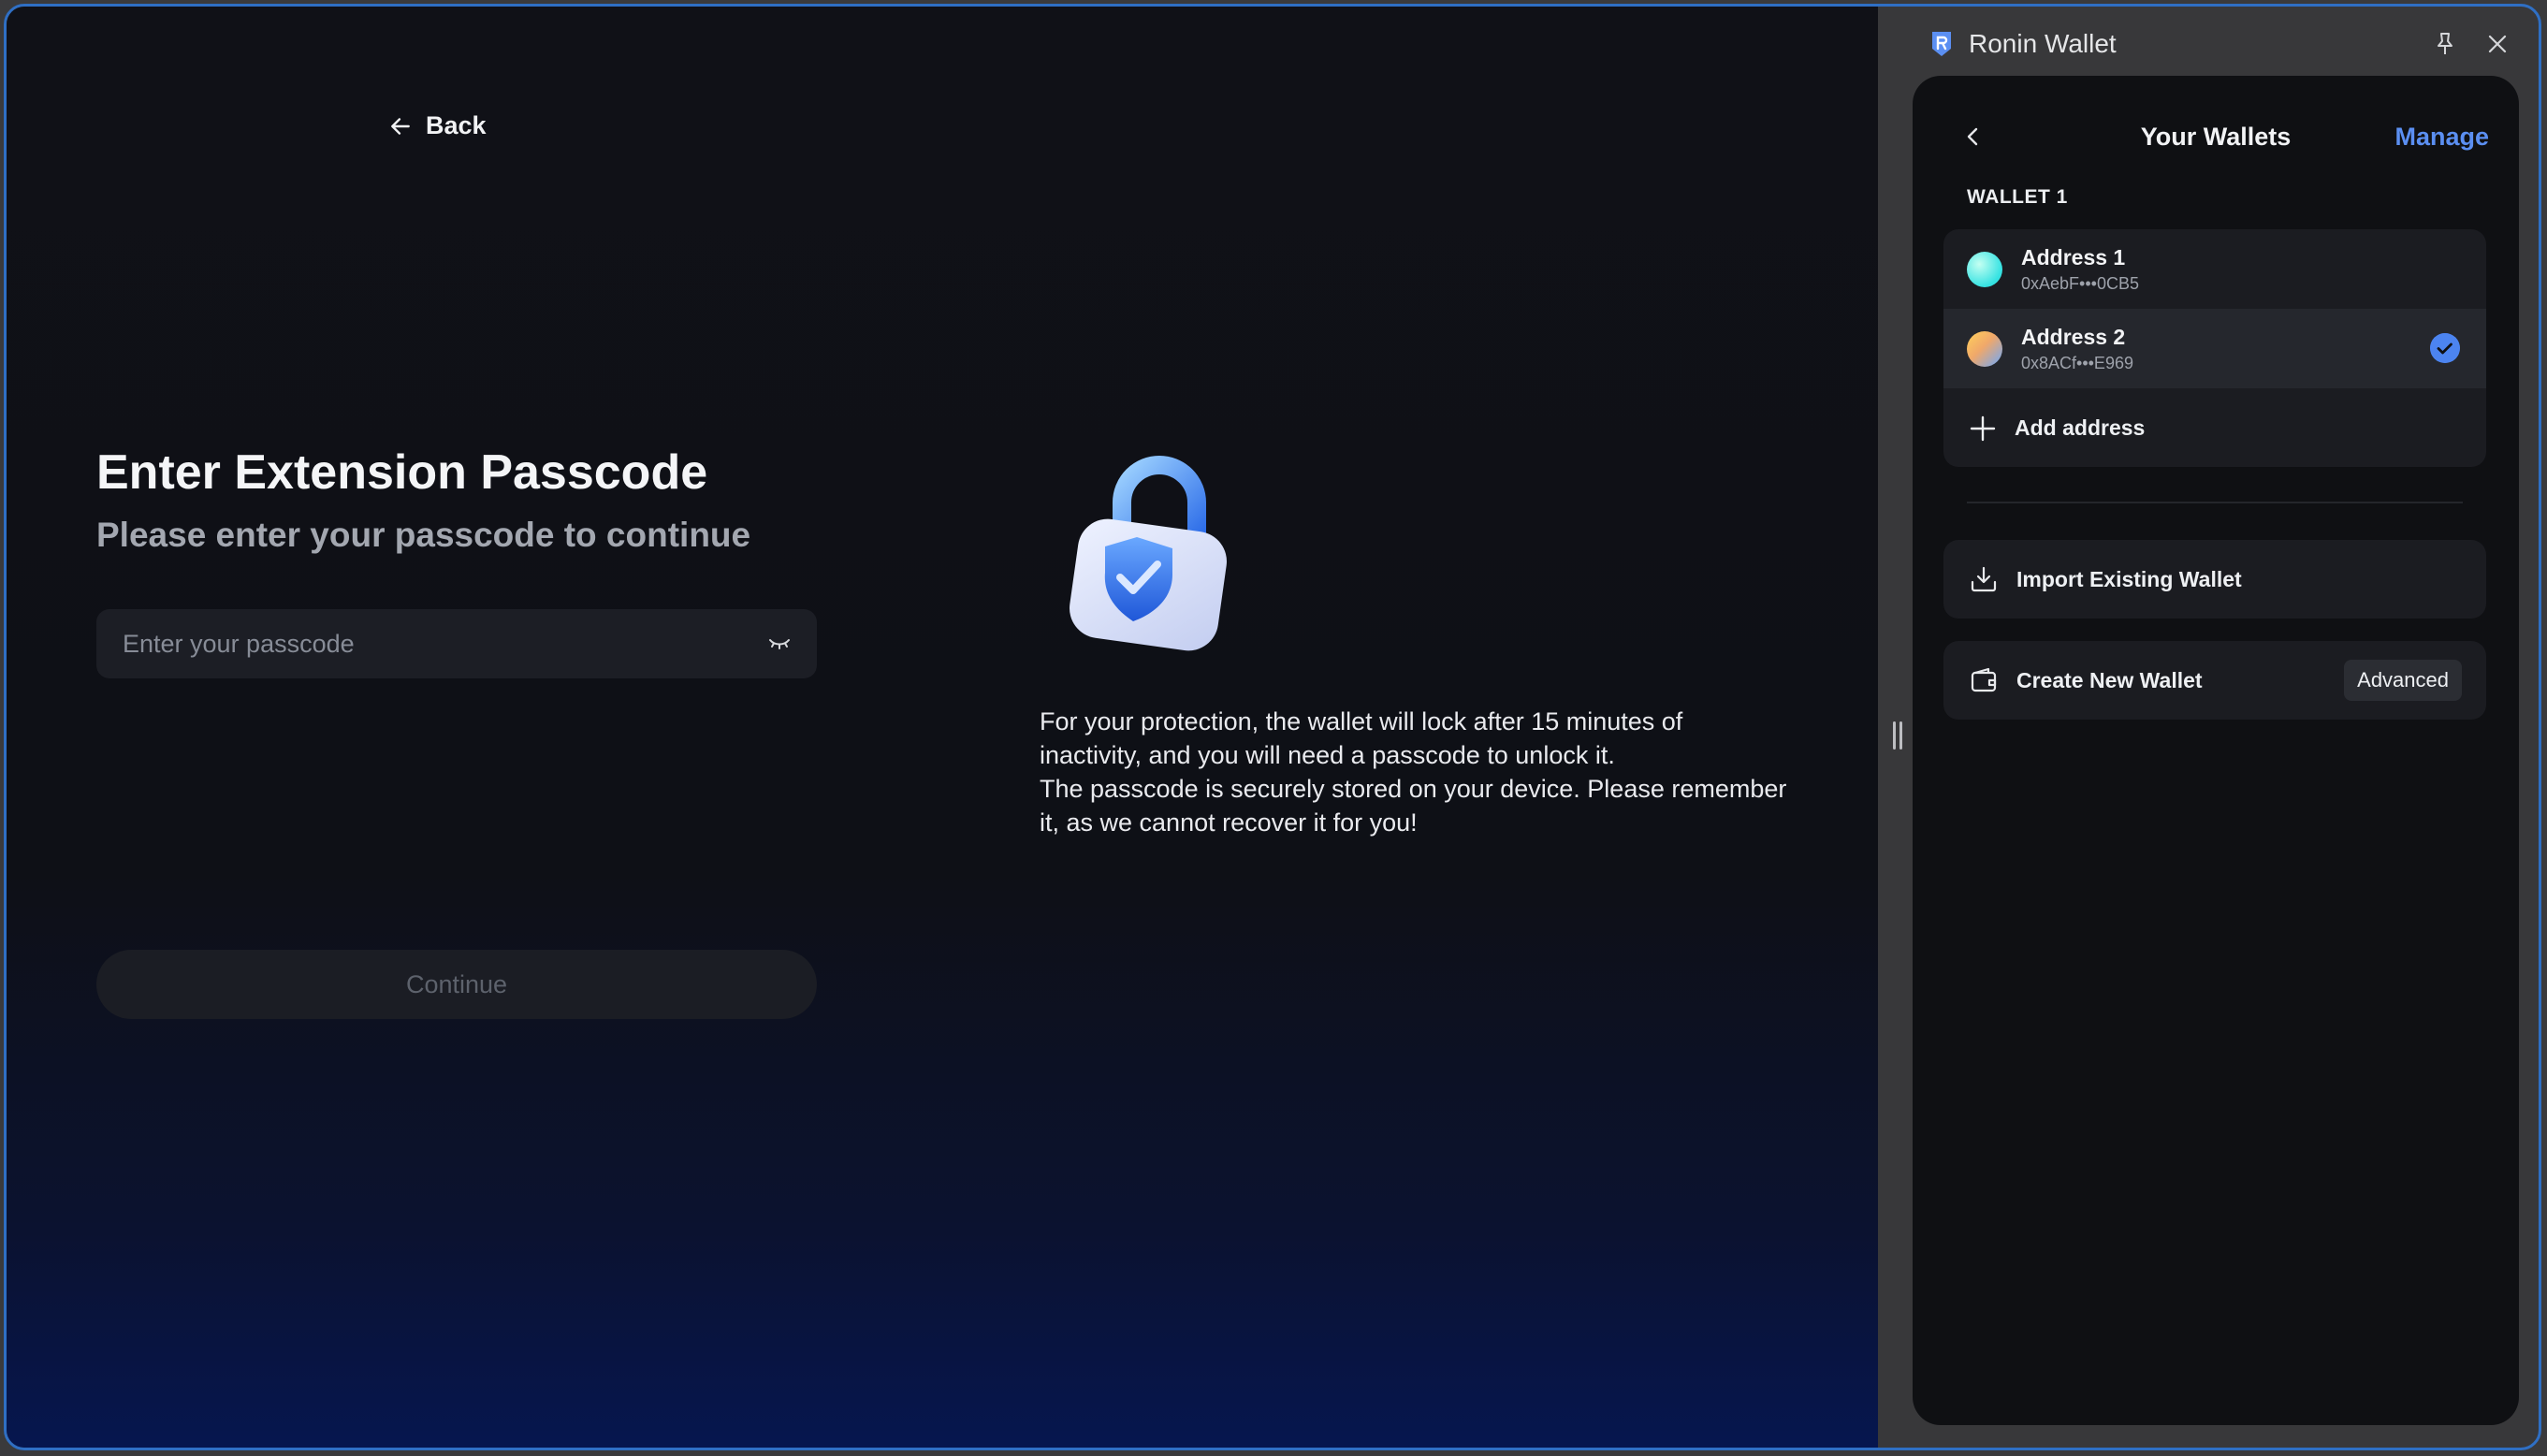 This screenshot has height=1456, width=2547. I want to click on add-address-label: Add address, so click(2080, 427).